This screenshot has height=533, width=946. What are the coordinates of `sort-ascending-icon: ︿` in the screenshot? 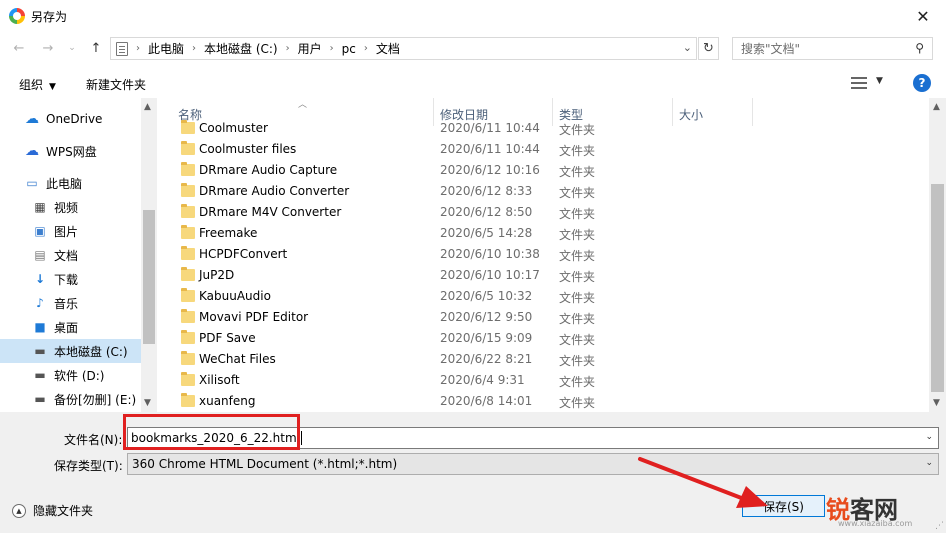 It's located at (303, 105).